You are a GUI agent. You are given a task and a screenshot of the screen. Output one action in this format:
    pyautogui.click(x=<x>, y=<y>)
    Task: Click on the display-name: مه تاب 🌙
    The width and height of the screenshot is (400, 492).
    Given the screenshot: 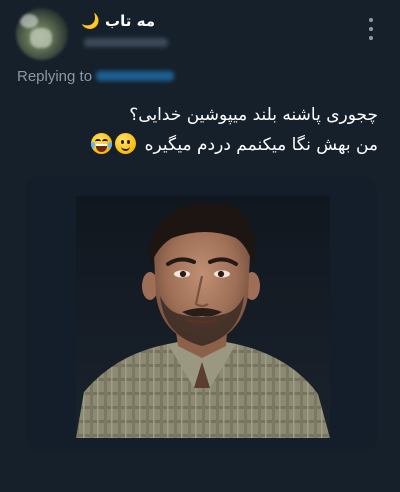 What is the action you would take?
    pyautogui.click(x=116, y=21)
    